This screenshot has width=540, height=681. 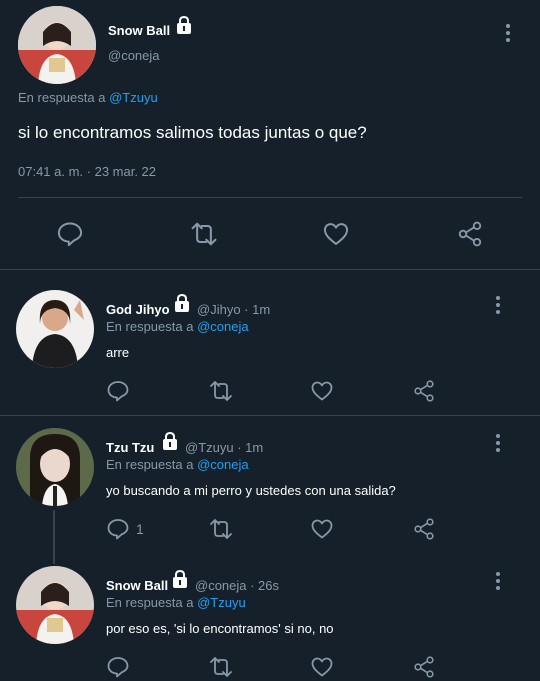 I want to click on display-name: Tzu Tzu, so click(x=130, y=447).